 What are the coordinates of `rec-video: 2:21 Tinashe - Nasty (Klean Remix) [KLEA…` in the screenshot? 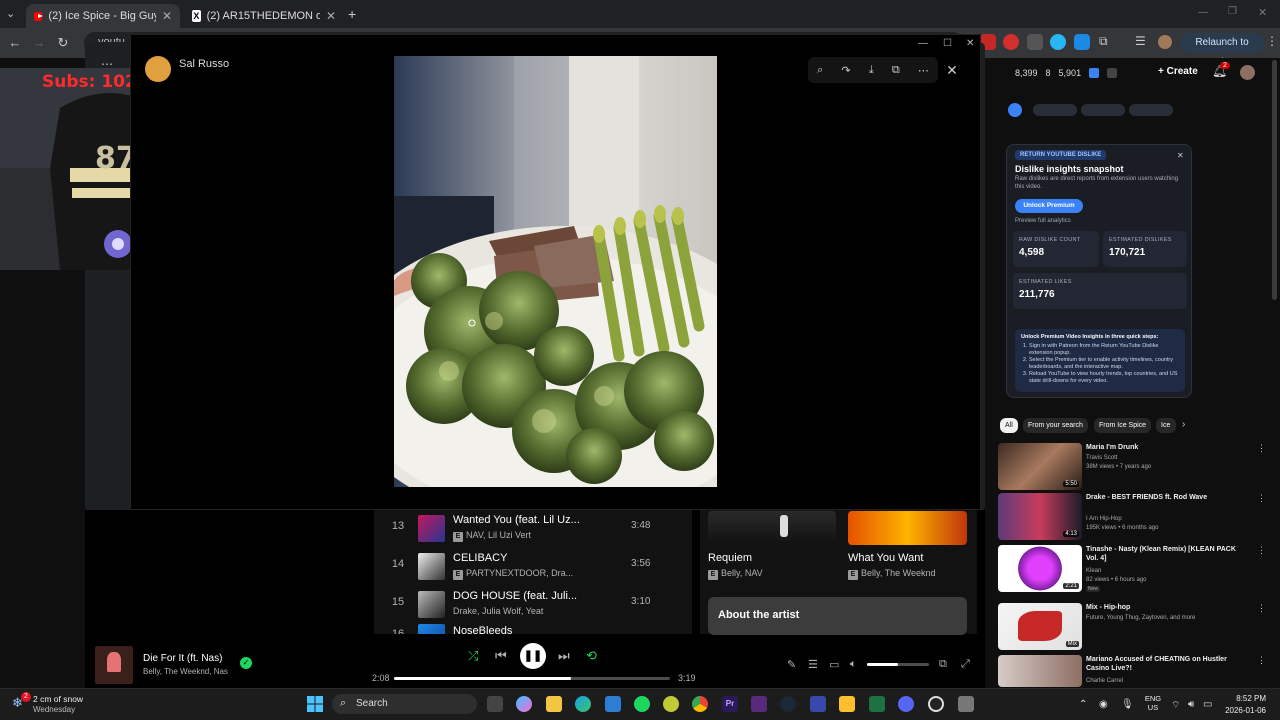 It's located at (1133, 573).